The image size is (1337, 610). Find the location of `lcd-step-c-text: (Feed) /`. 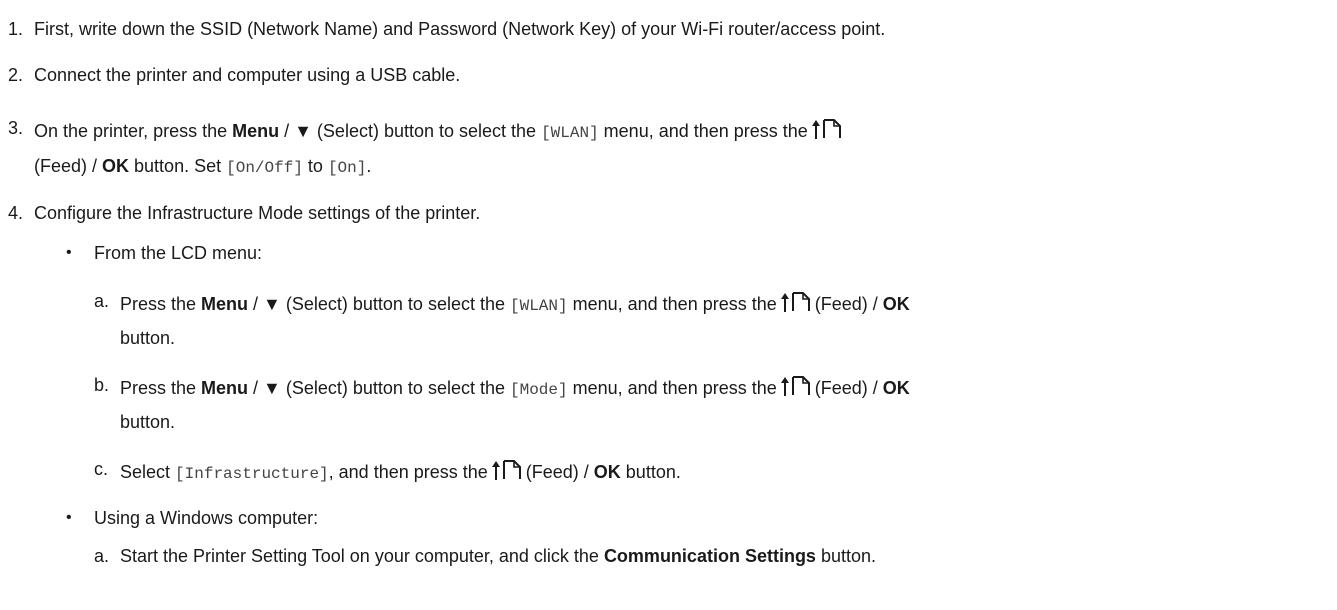

lcd-step-c-text: (Feed) / is located at coordinates (559, 472).